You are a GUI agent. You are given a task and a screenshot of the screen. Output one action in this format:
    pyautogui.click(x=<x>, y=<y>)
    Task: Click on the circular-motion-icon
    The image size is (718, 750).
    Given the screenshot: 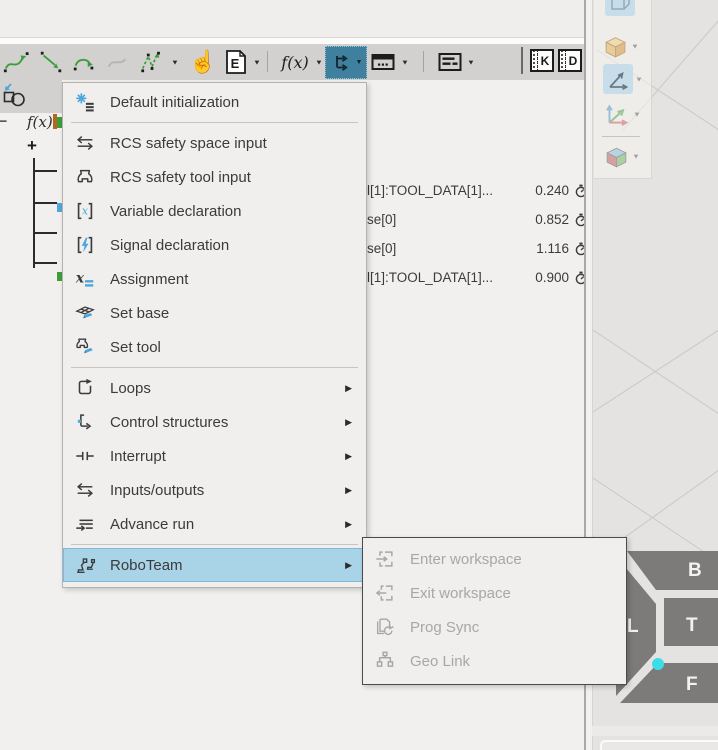 What is the action you would take?
    pyautogui.click(x=83, y=64)
    